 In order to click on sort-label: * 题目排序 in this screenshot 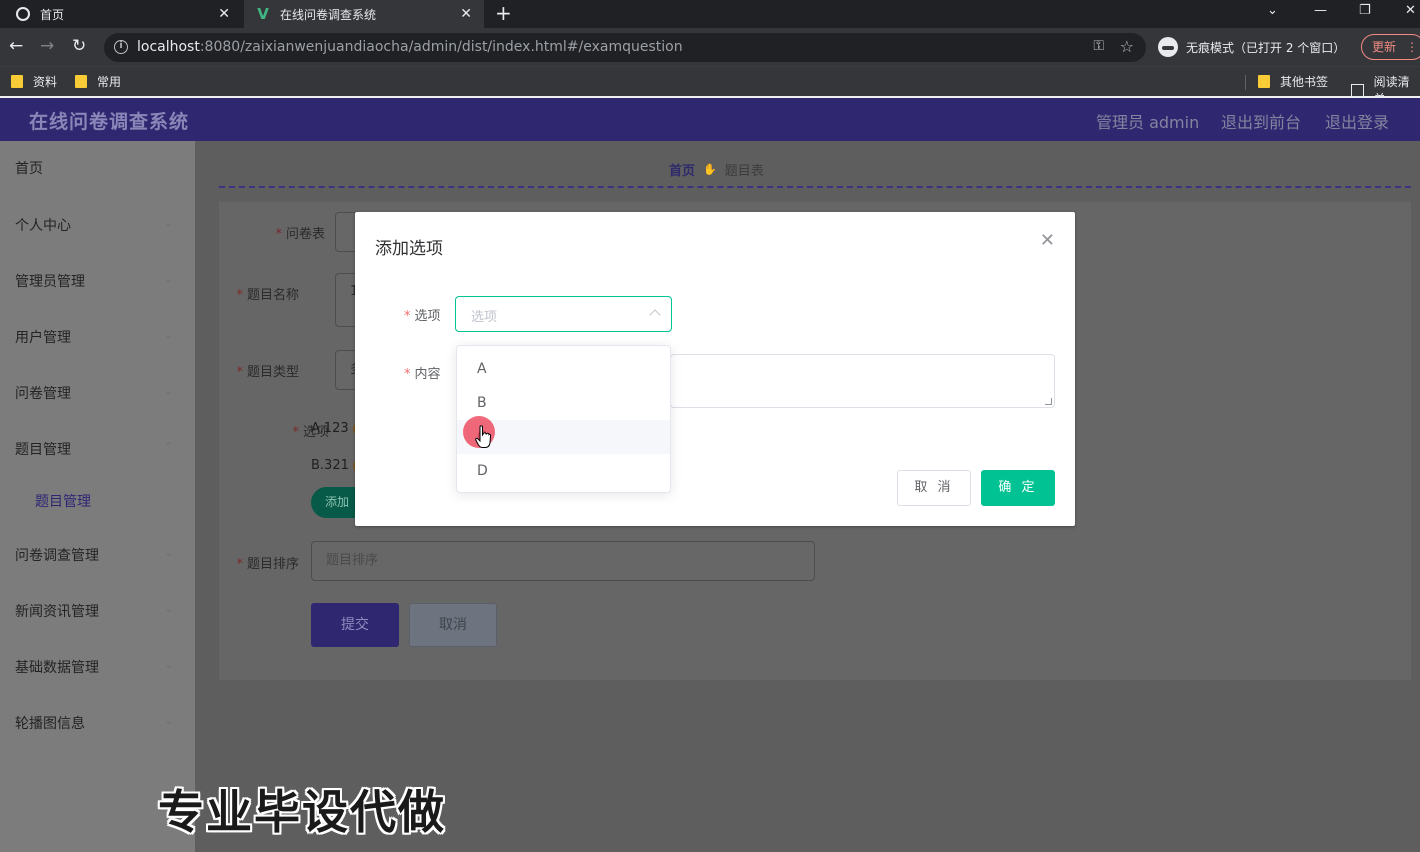, I will do `click(267, 564)`.